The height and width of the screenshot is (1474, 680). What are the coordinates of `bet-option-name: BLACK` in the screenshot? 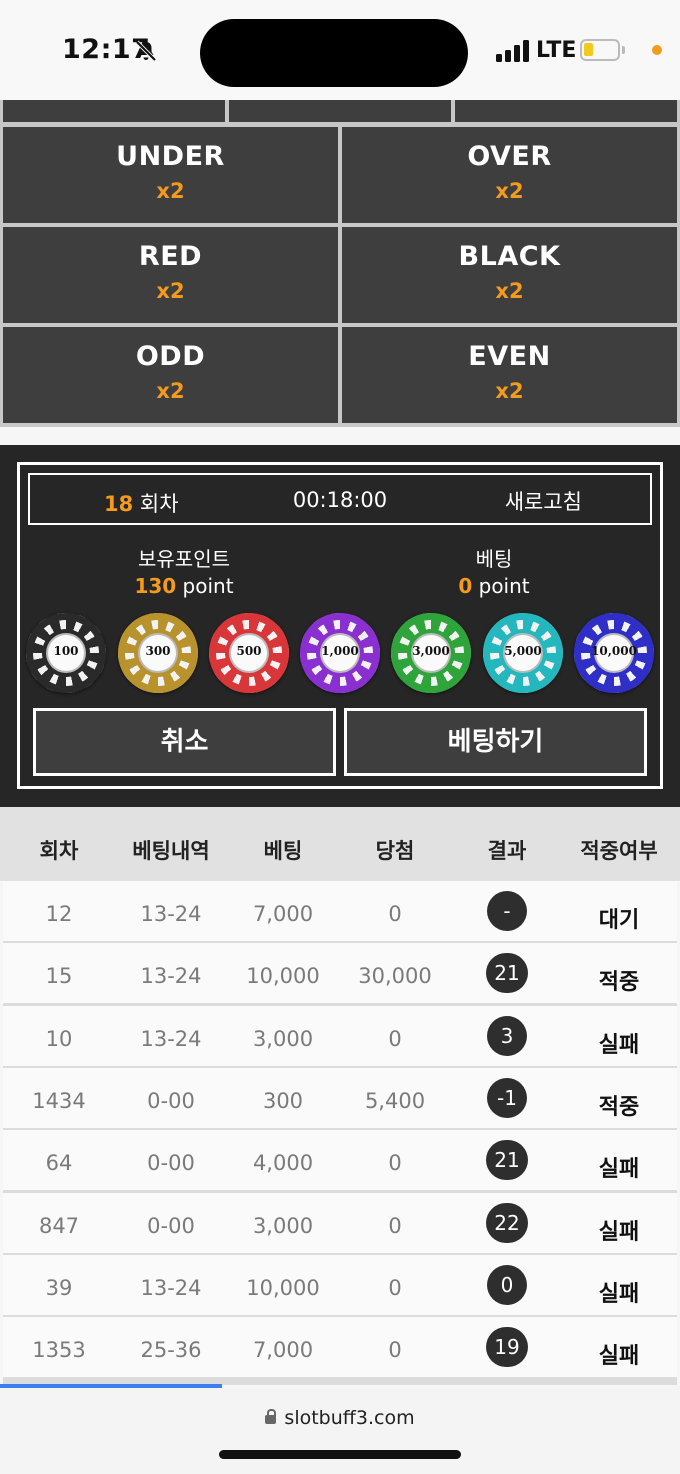 It's located at (509, 256).